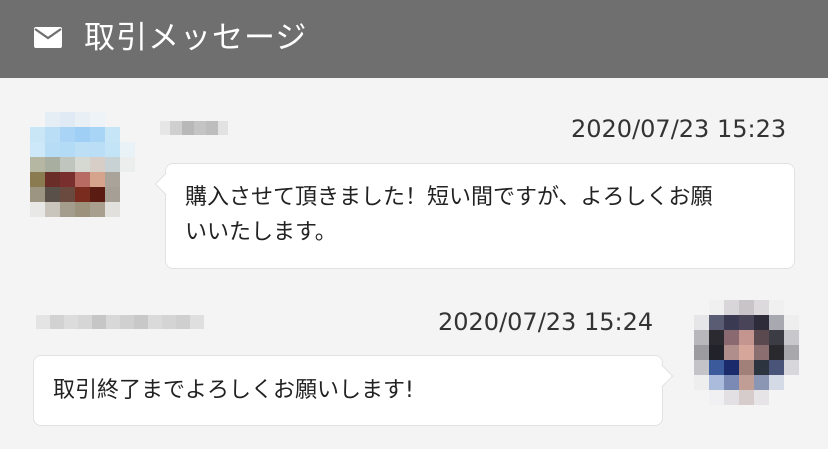 Image resolution: width=828 pixels, height=449 pixels. I want to click on mail-icon, so click(48, 37).